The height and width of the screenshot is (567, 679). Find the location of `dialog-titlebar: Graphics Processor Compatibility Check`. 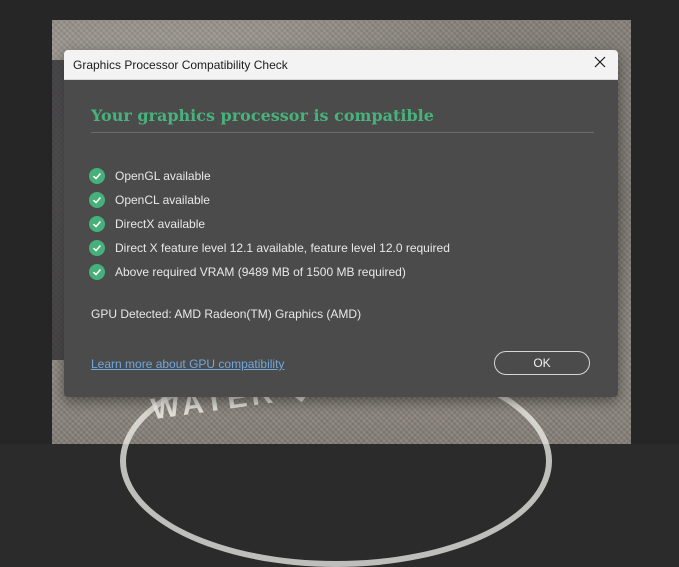

dialog-titlebar: Graphics Processor Compatibility Check is located at coordinates (341, 65).